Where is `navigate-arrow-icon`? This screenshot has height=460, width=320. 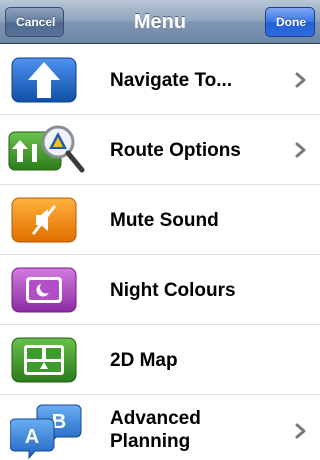 navigate-arrow-icon is located at coordinates (44, 80).